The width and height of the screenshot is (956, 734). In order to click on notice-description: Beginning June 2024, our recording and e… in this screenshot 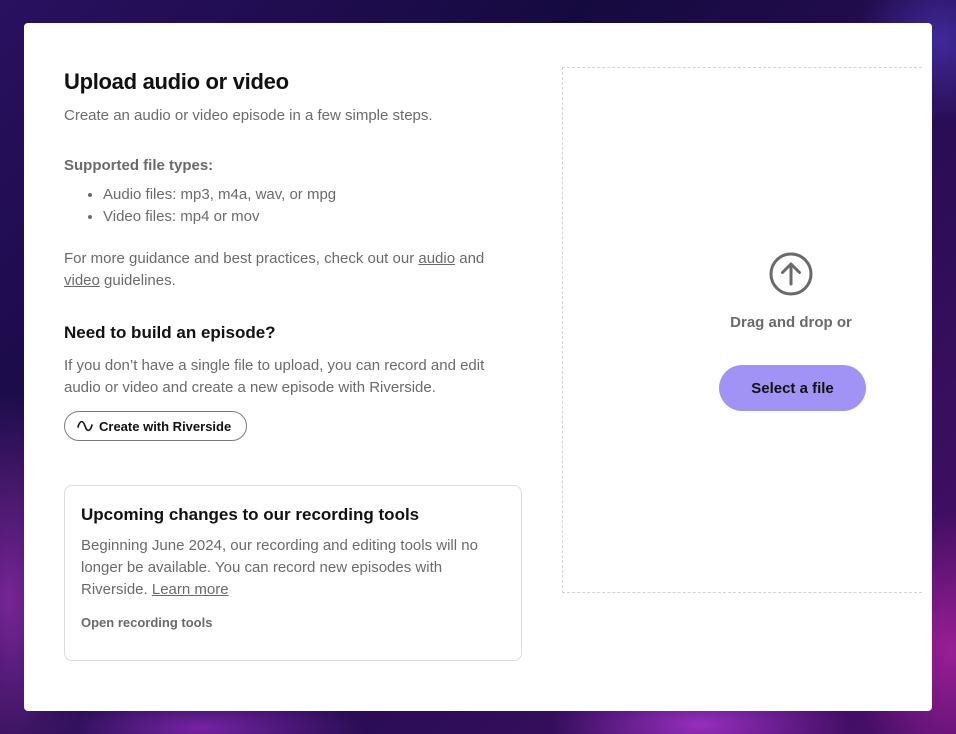, I will do `click(293, 568)`.